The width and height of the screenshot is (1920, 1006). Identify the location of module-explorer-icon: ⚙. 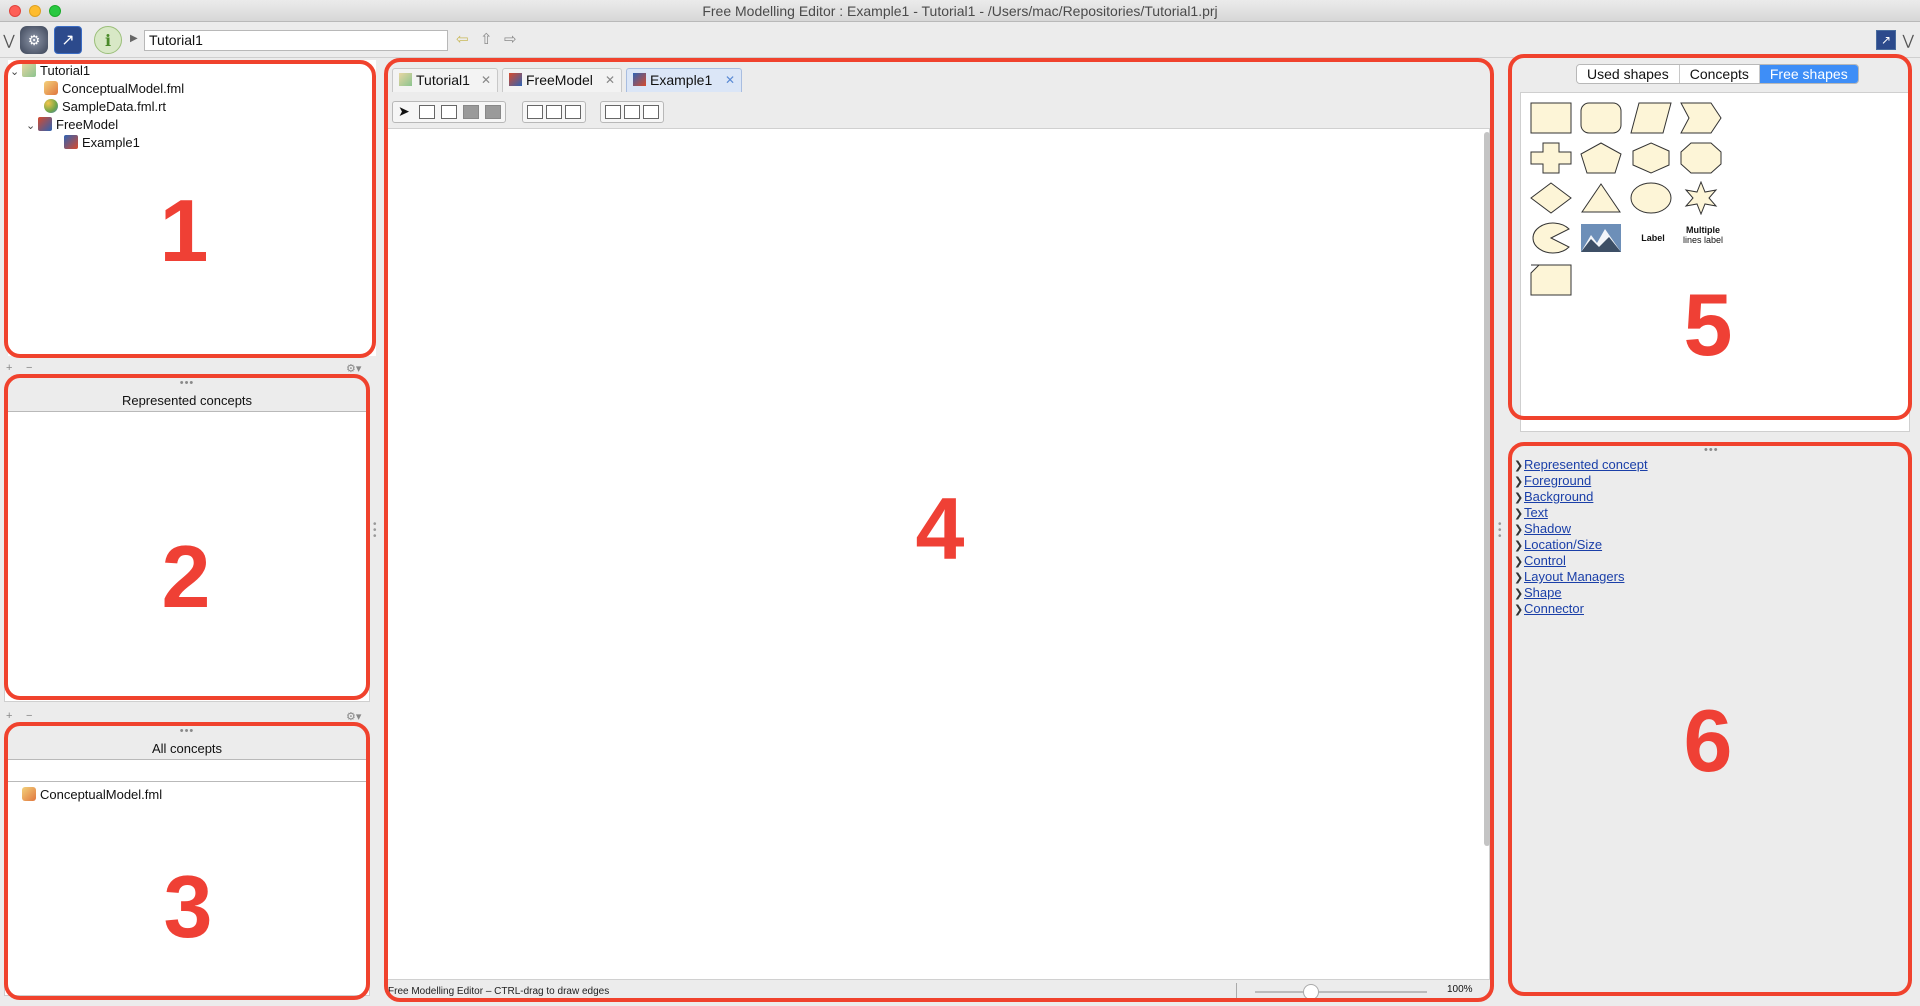
(34, 40).